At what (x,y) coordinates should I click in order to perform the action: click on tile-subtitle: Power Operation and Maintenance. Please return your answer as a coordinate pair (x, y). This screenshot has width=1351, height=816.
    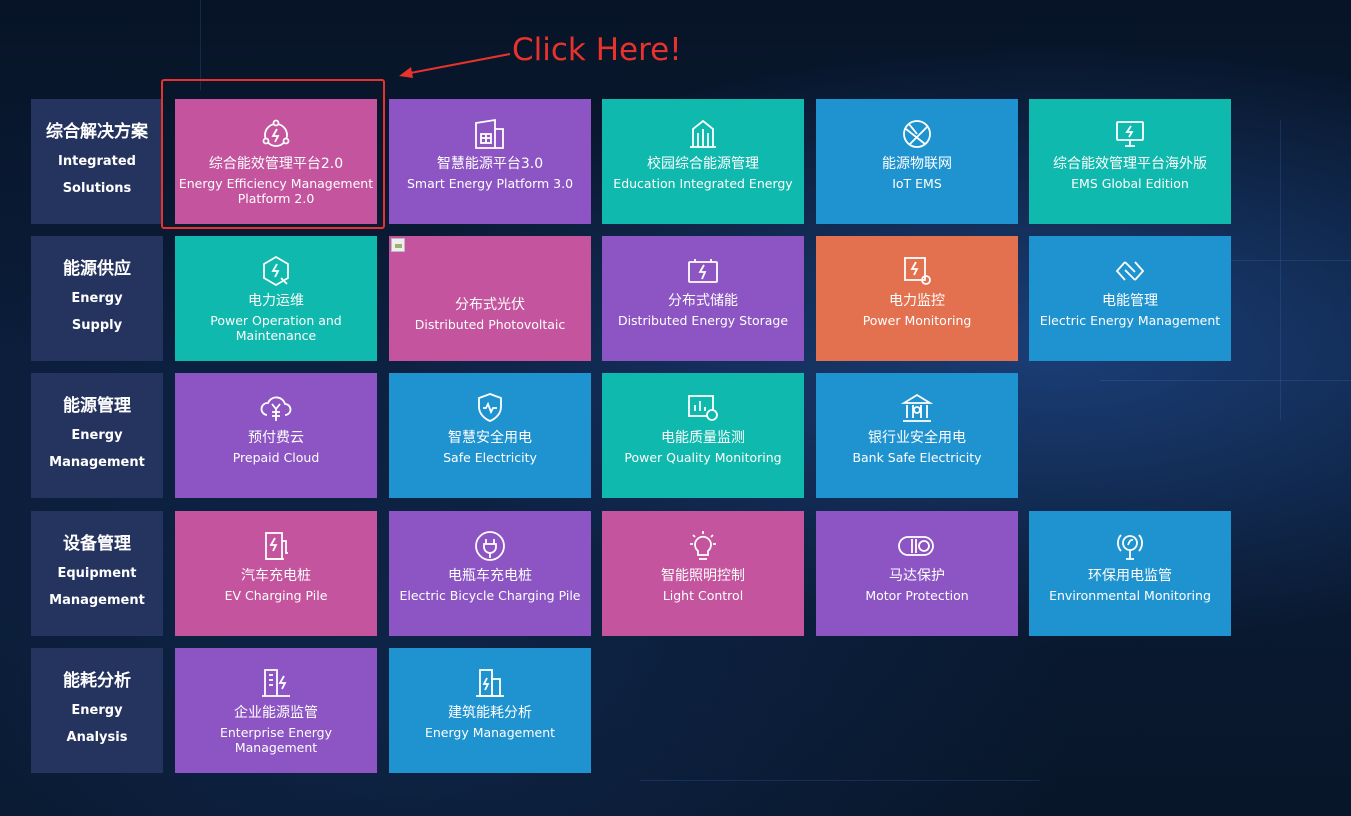
    Looking at the image, I should click on (276, 328).